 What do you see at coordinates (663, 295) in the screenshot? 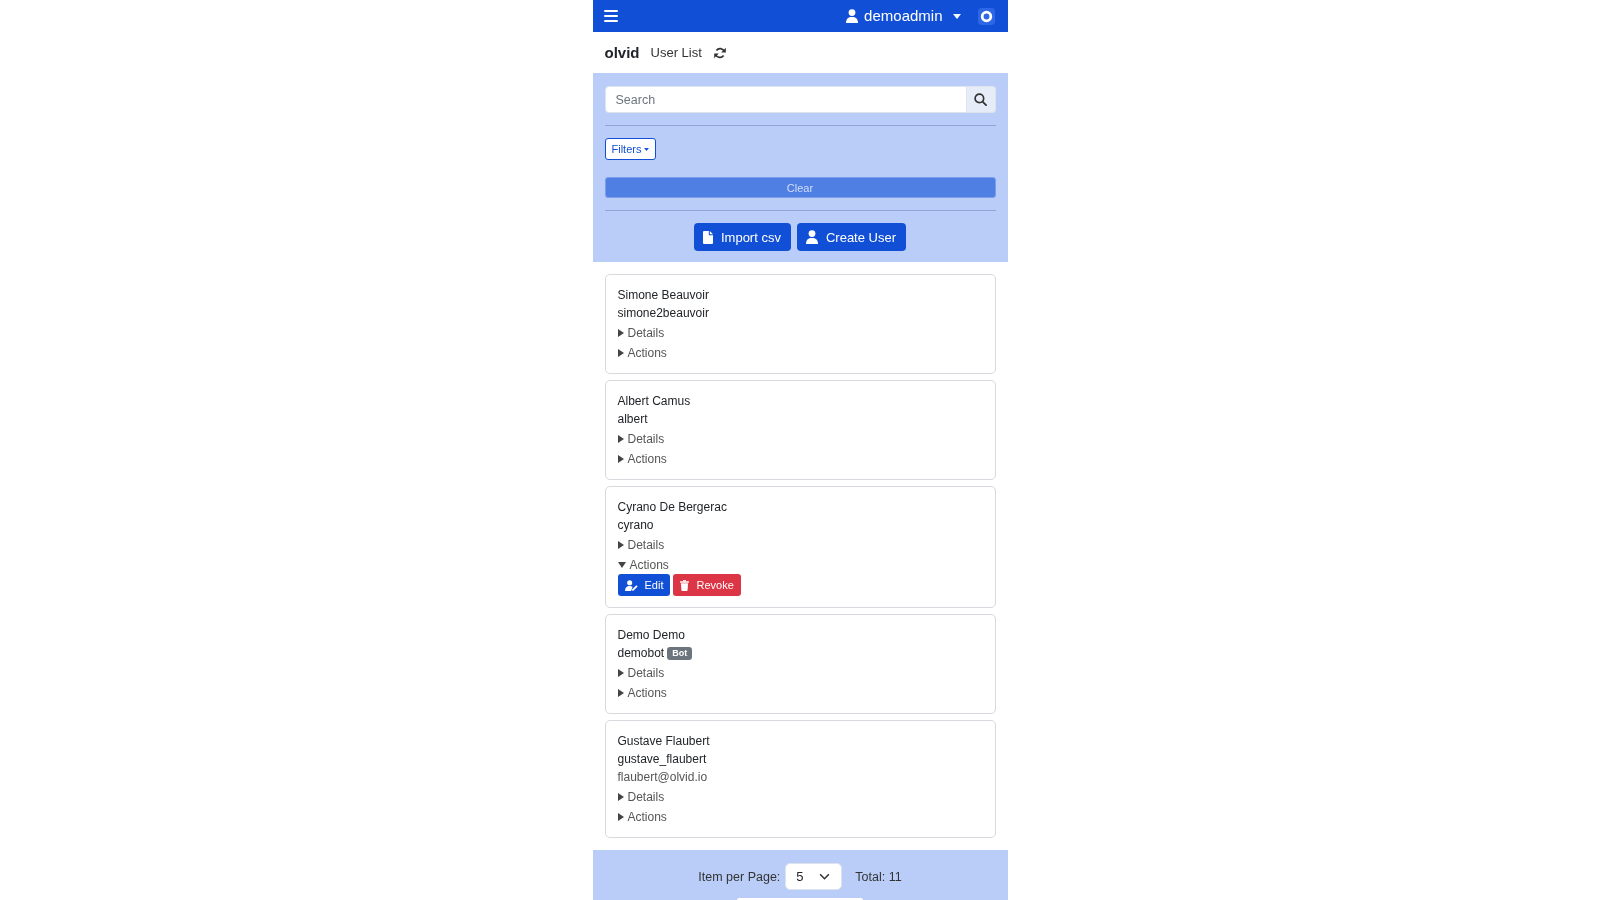
I see `user-full-name: Simone Beauvoir` at bounding box center [663, 295].